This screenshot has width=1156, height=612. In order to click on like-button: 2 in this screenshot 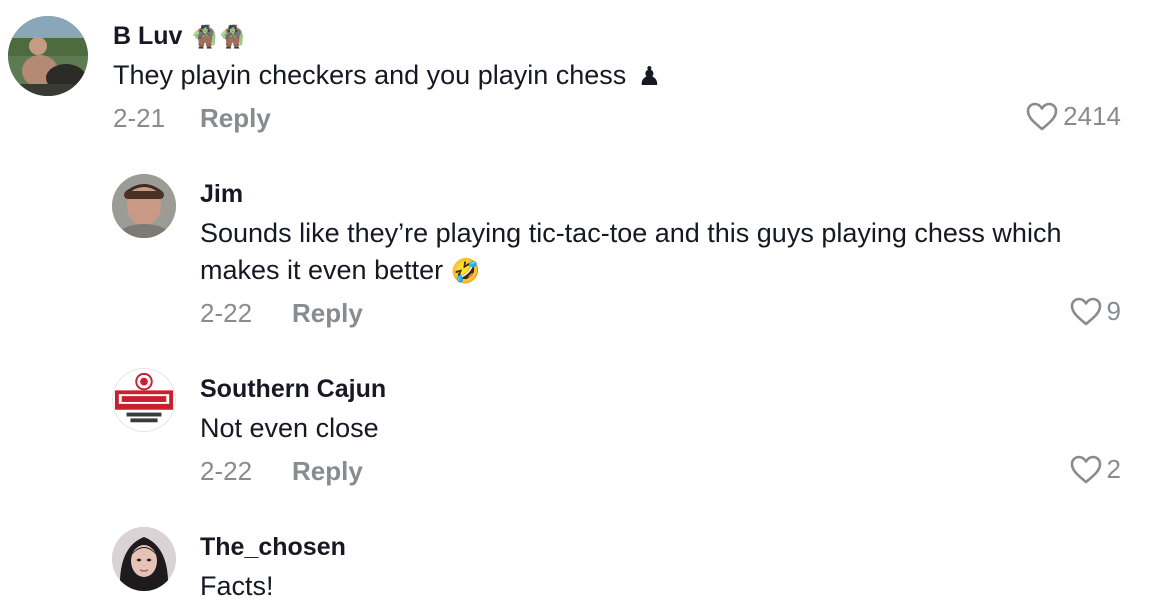, I will do `click(1095, 469)`.